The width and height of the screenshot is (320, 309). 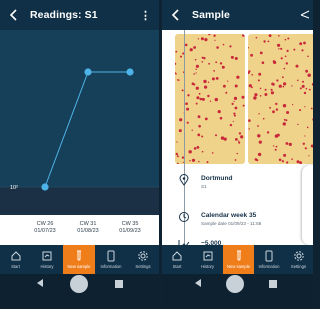 I want to click on y-tick-label: 10², so click(x=14, y=188).